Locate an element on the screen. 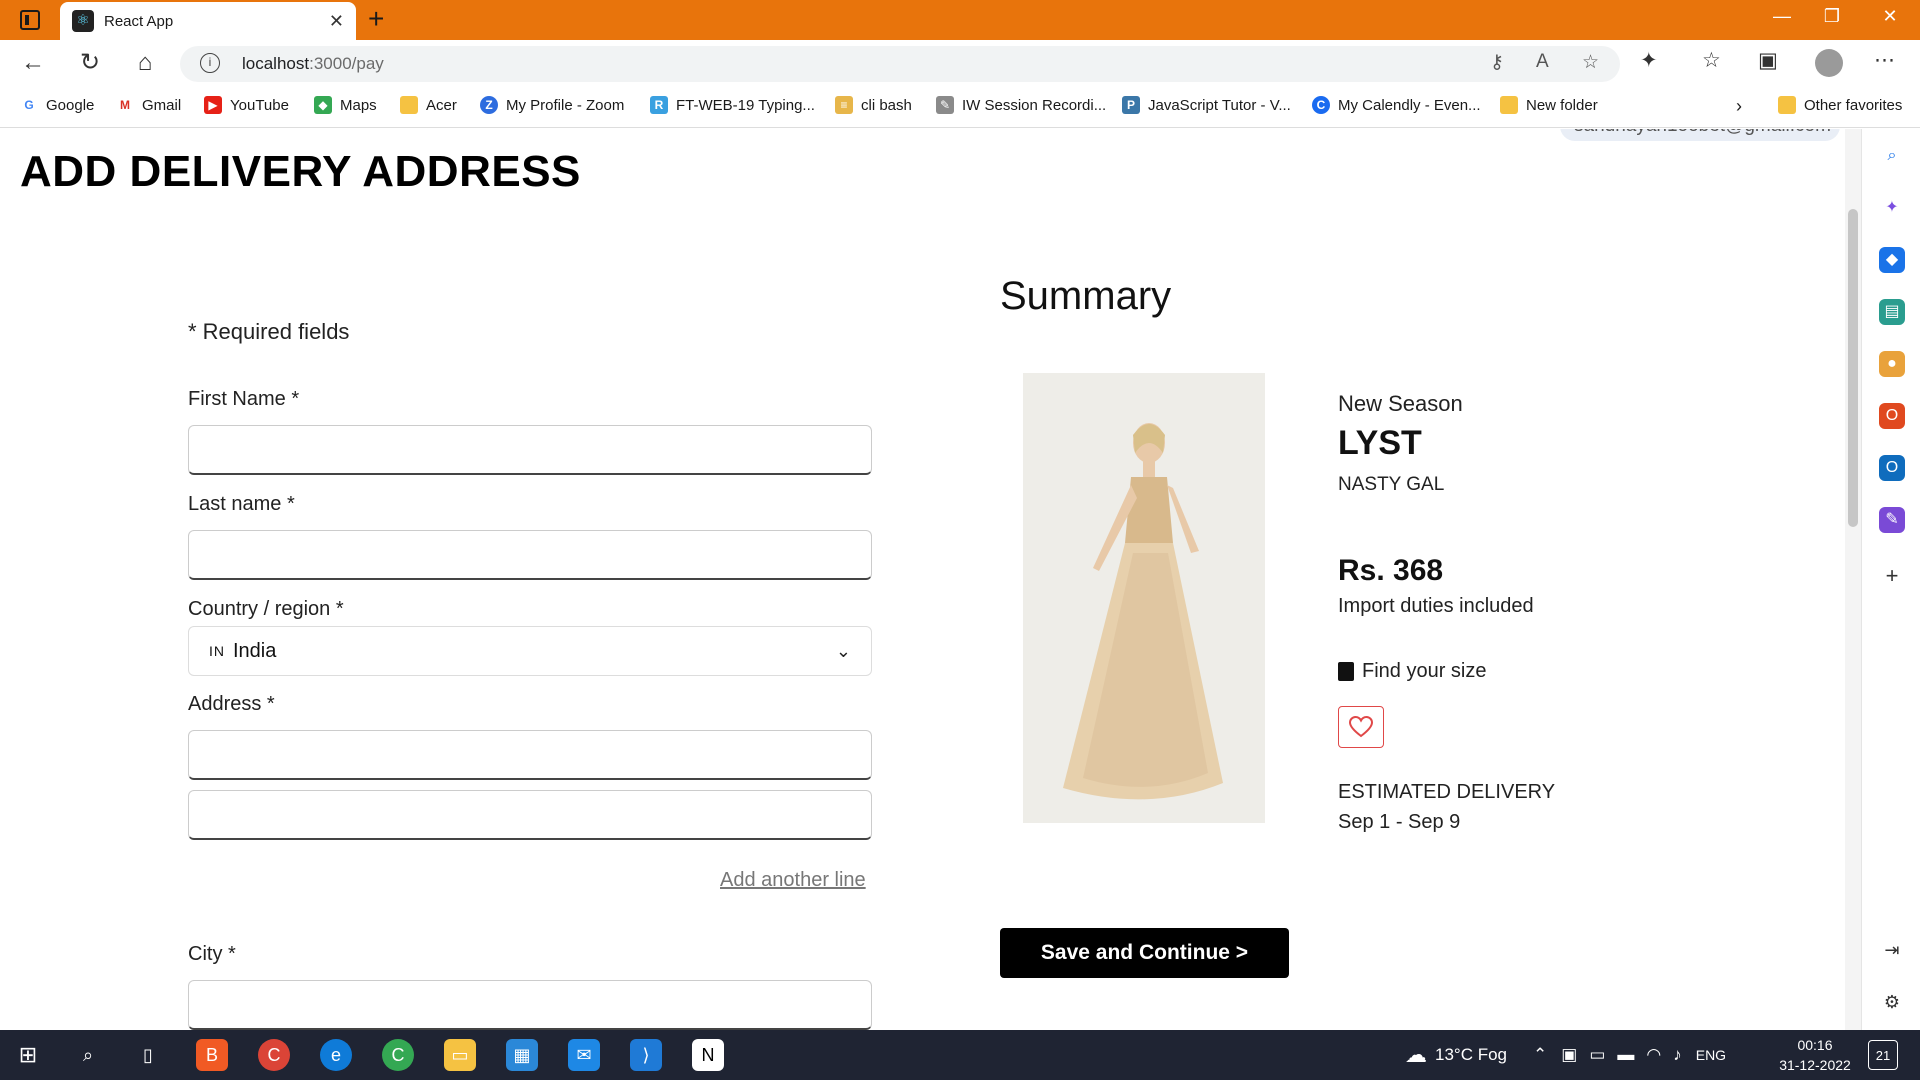  office-icon: O is located at coordinates (1892, 416).